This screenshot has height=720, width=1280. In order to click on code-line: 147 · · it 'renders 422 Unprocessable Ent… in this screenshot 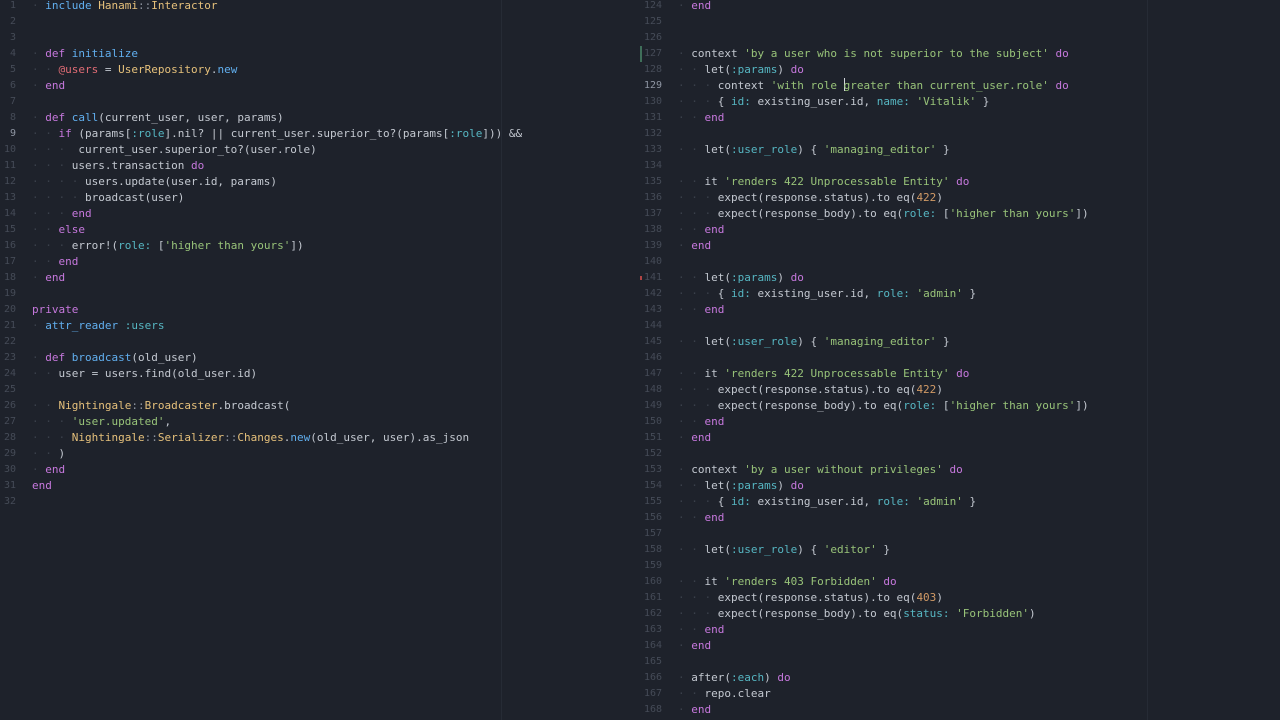, I will do `click(960, 374)`.